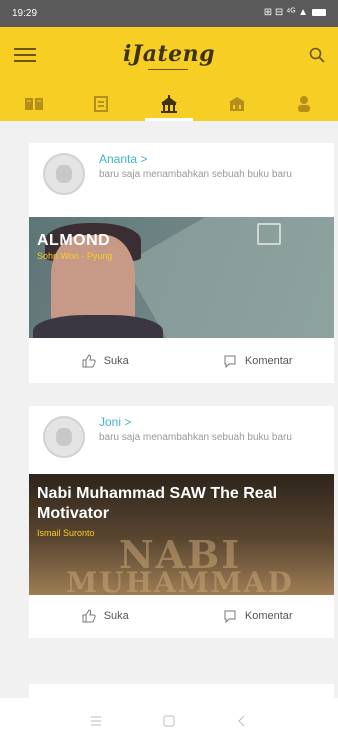 The width and height of the screenshot is (338, 743). I want to click on book-author: Ismail Suronto, so click(66, 533).